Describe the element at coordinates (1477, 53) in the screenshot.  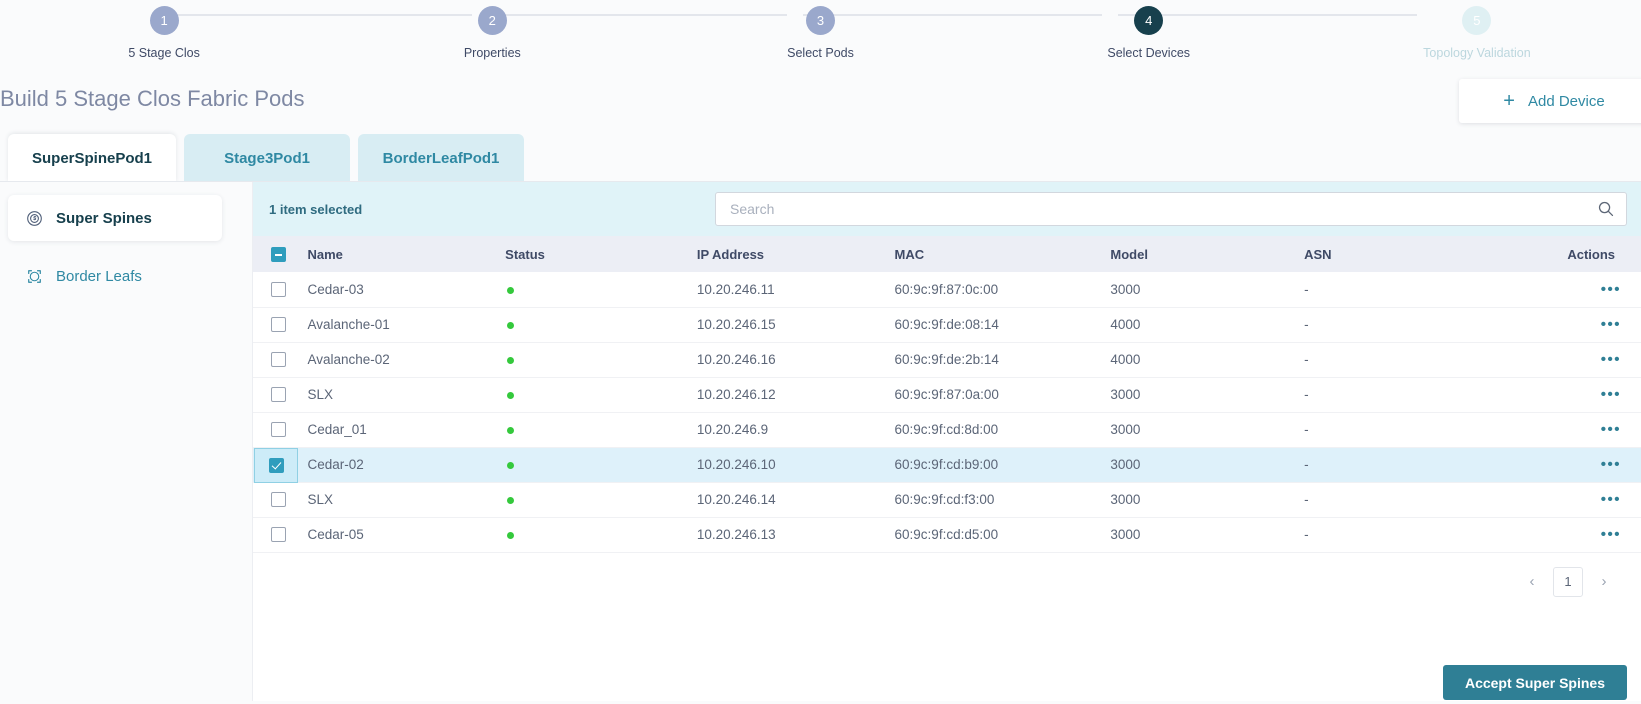
I see `step-label: Topology Validation` at that location.